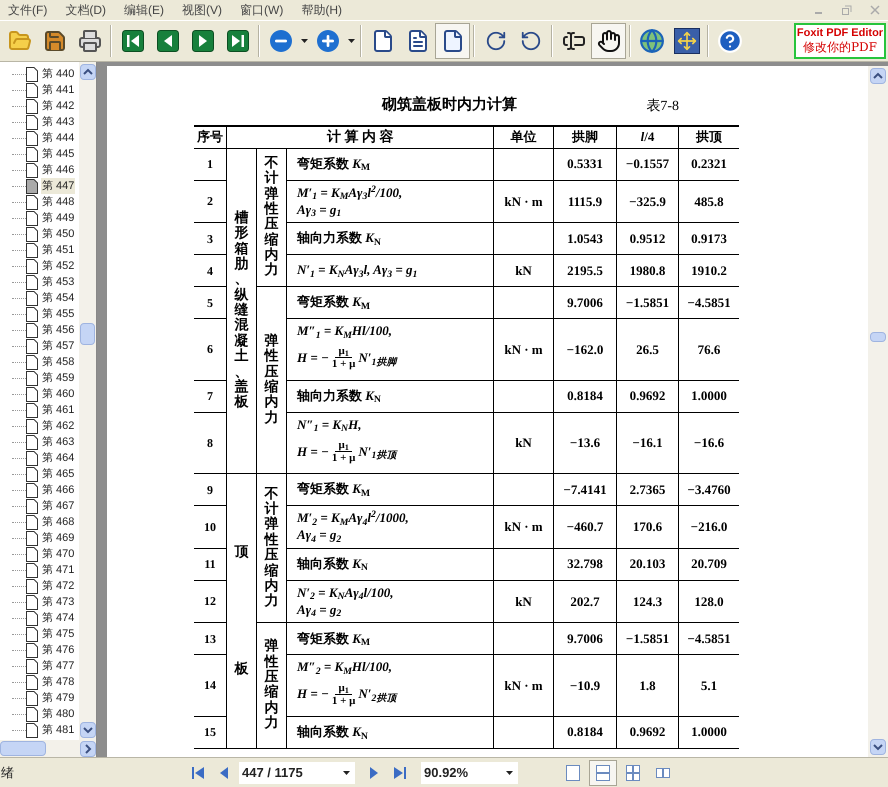 The image size is (888, 787). Describe the element at coordinates (58, 250) in the screenshot. I see `page-item: 第 451` at that location.